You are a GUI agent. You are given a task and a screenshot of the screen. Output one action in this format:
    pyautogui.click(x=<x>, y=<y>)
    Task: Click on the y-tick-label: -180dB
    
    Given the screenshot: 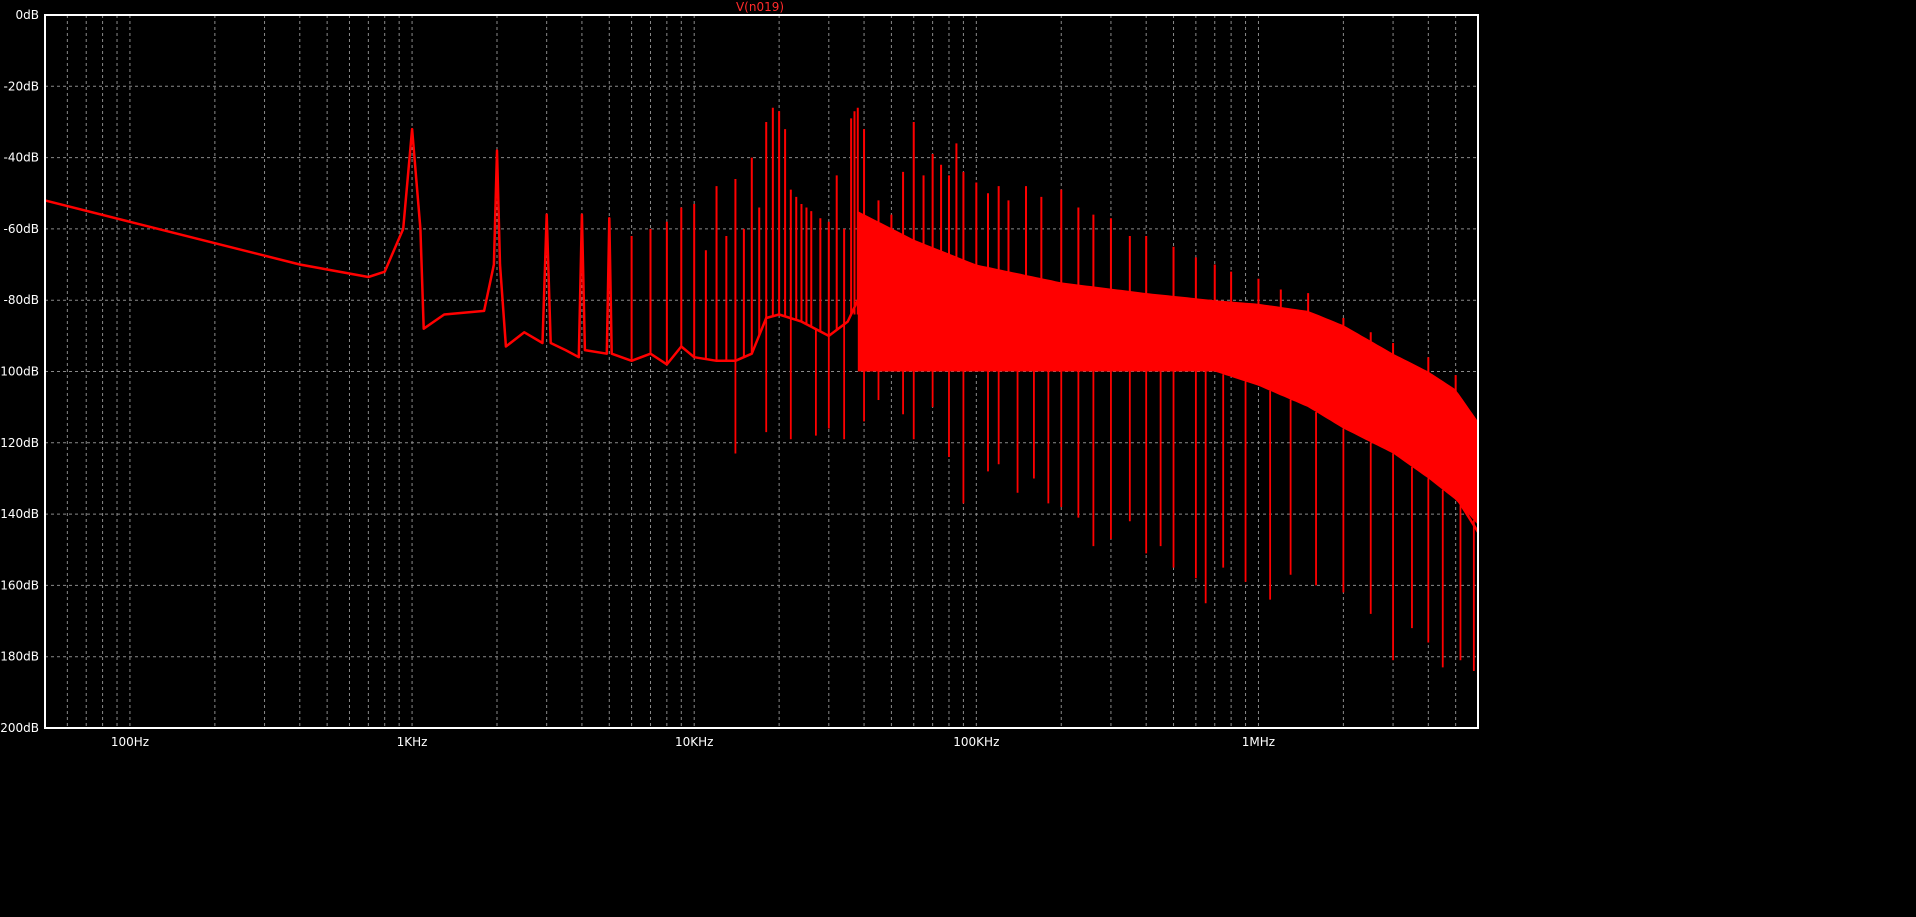 What is the action you would take?
    pyautogui.click(x=19, y=657)
    